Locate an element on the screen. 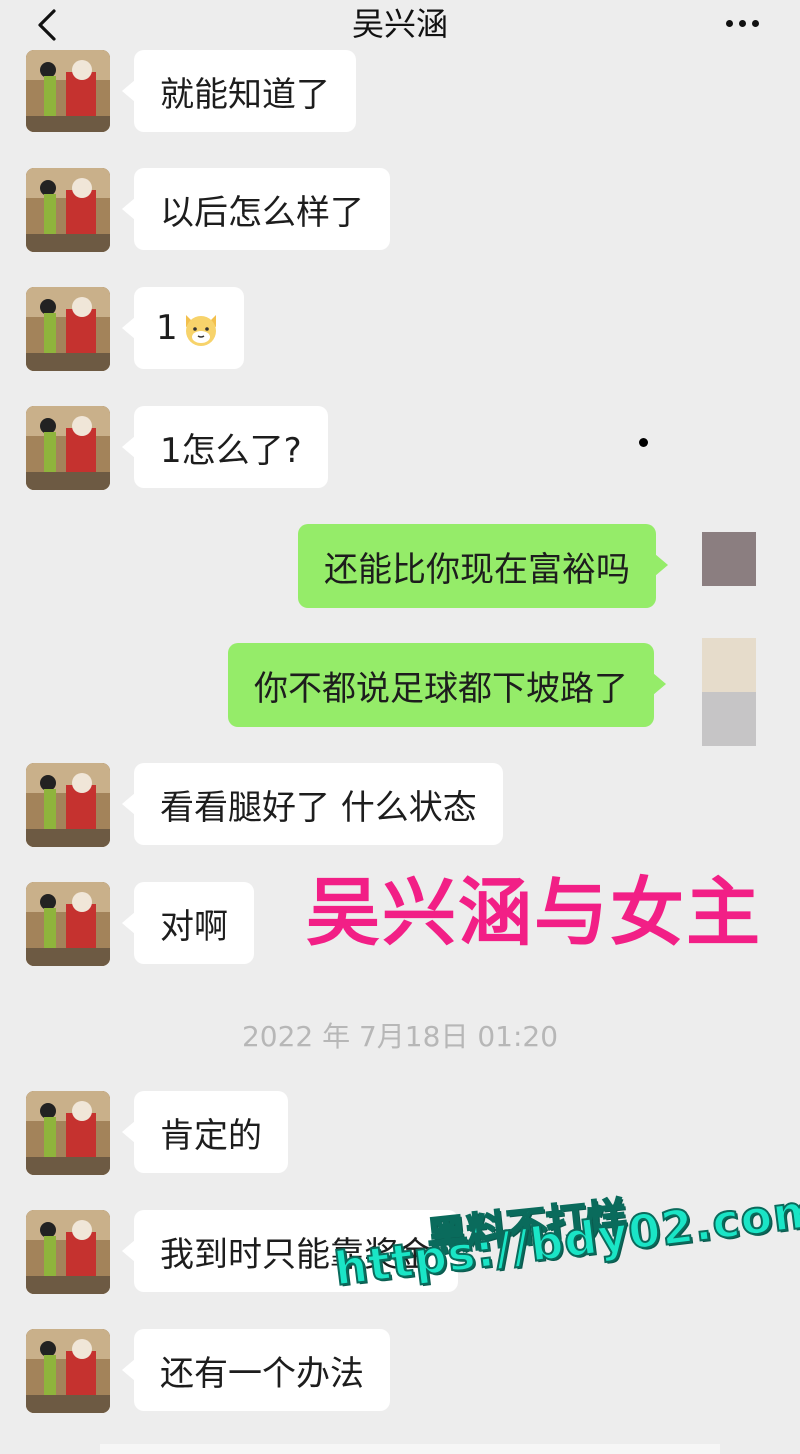 This screenshot has width=800, height=1454. message-bubble-outgoing: 你不都说足球都下坡路了 is located at coordinates (447, 685).